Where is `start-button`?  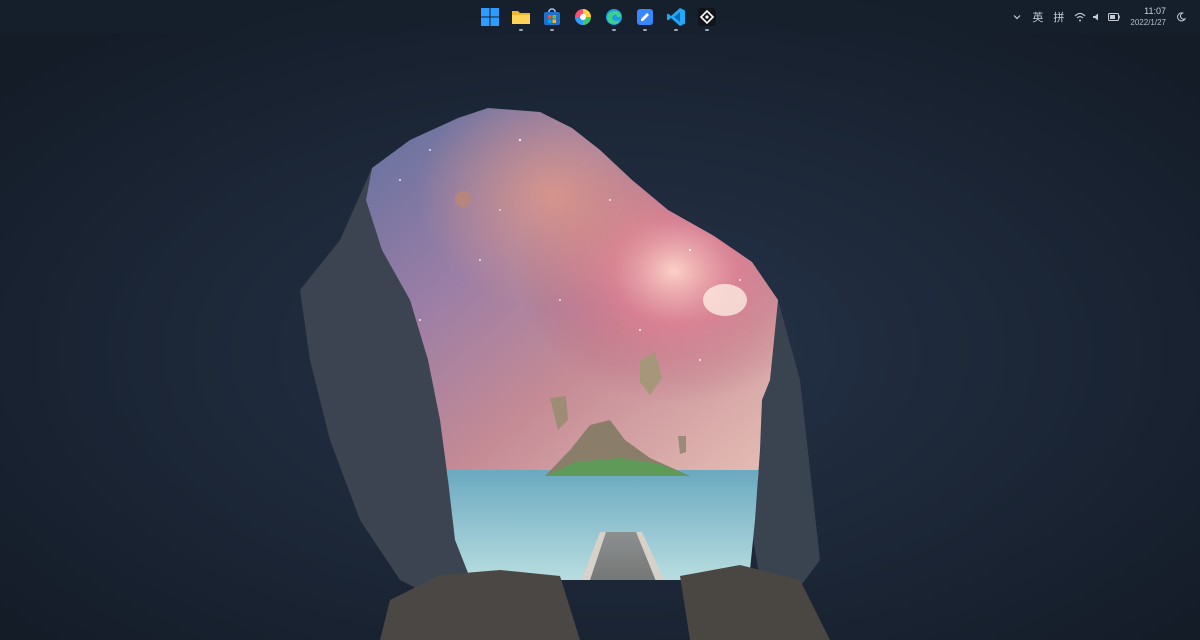
start-button is located at coordinates (490, 17).